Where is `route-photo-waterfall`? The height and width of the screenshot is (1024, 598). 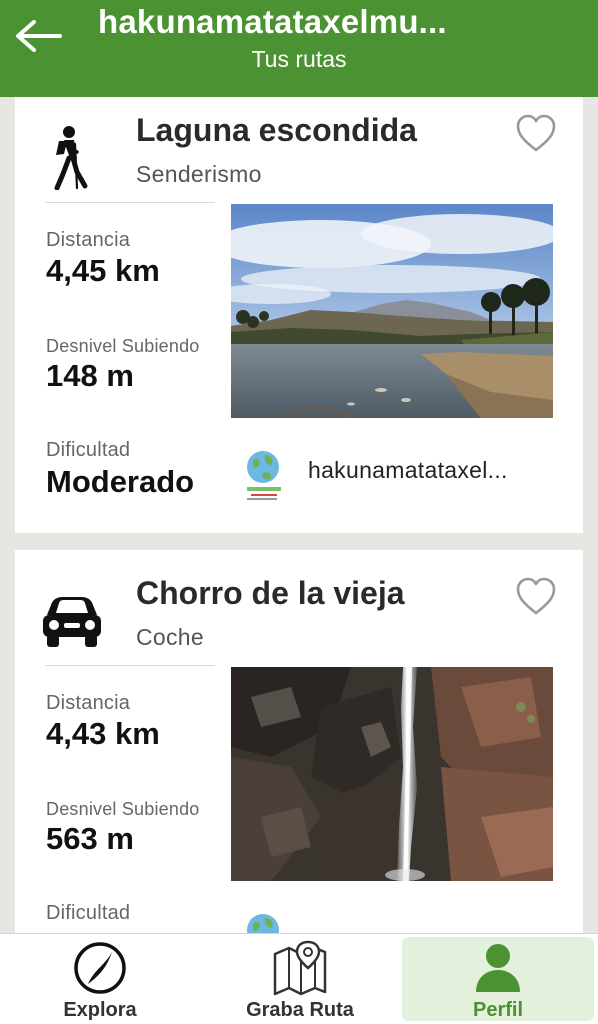
route-photo-waterfall is located at coordinates (392, 774).